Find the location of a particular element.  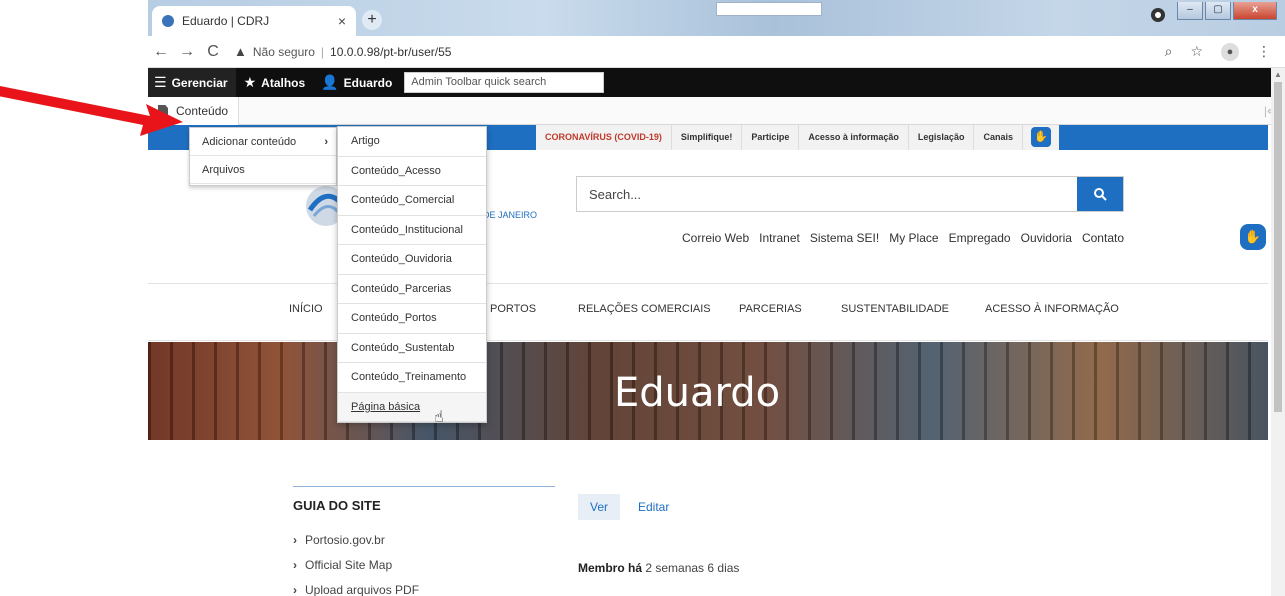

tab-close-icon: × is located at coordinates (342, 21).